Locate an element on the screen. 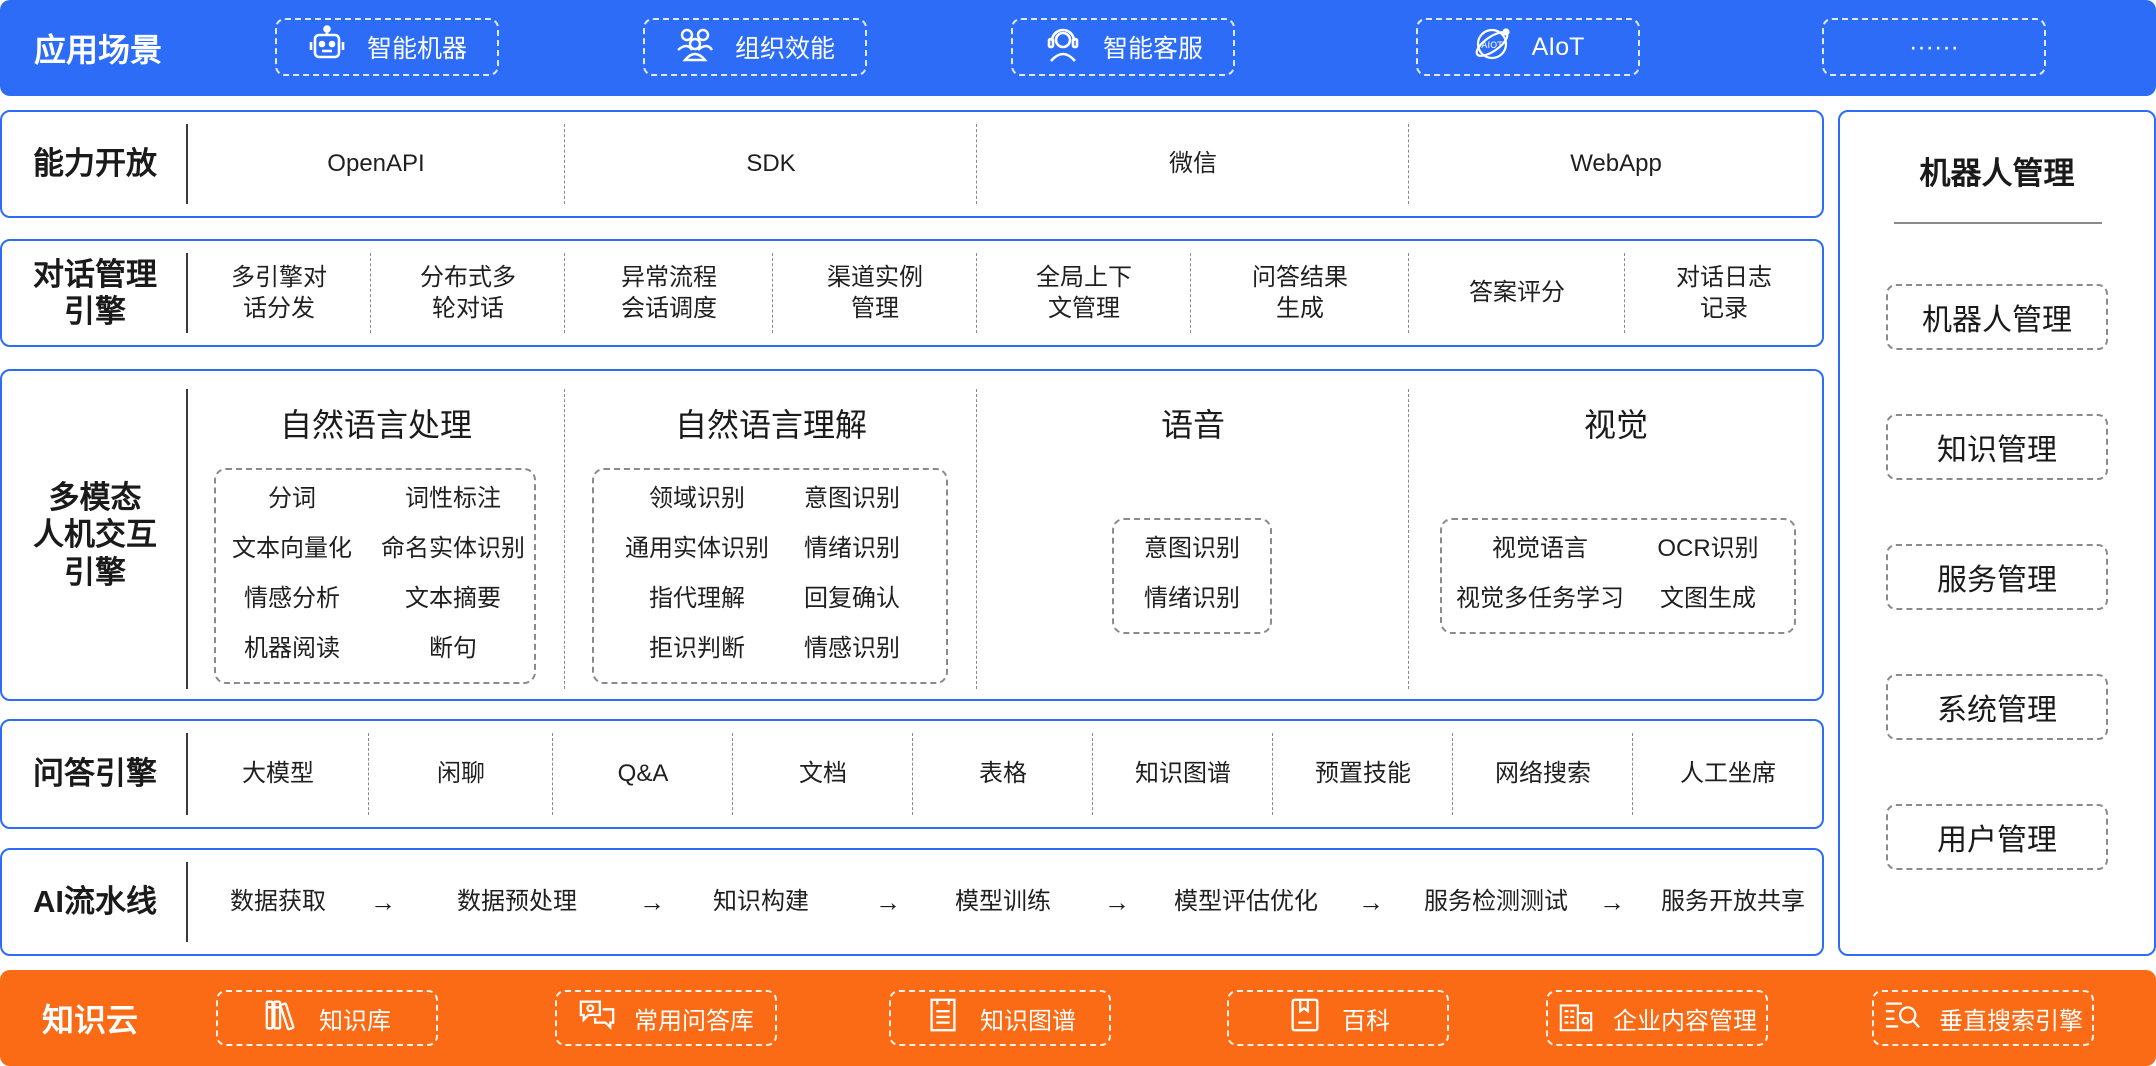 The width and height of the screenshot is (2156, 1066). kc-label: 知识库 is located at coordinates (355, 1021).